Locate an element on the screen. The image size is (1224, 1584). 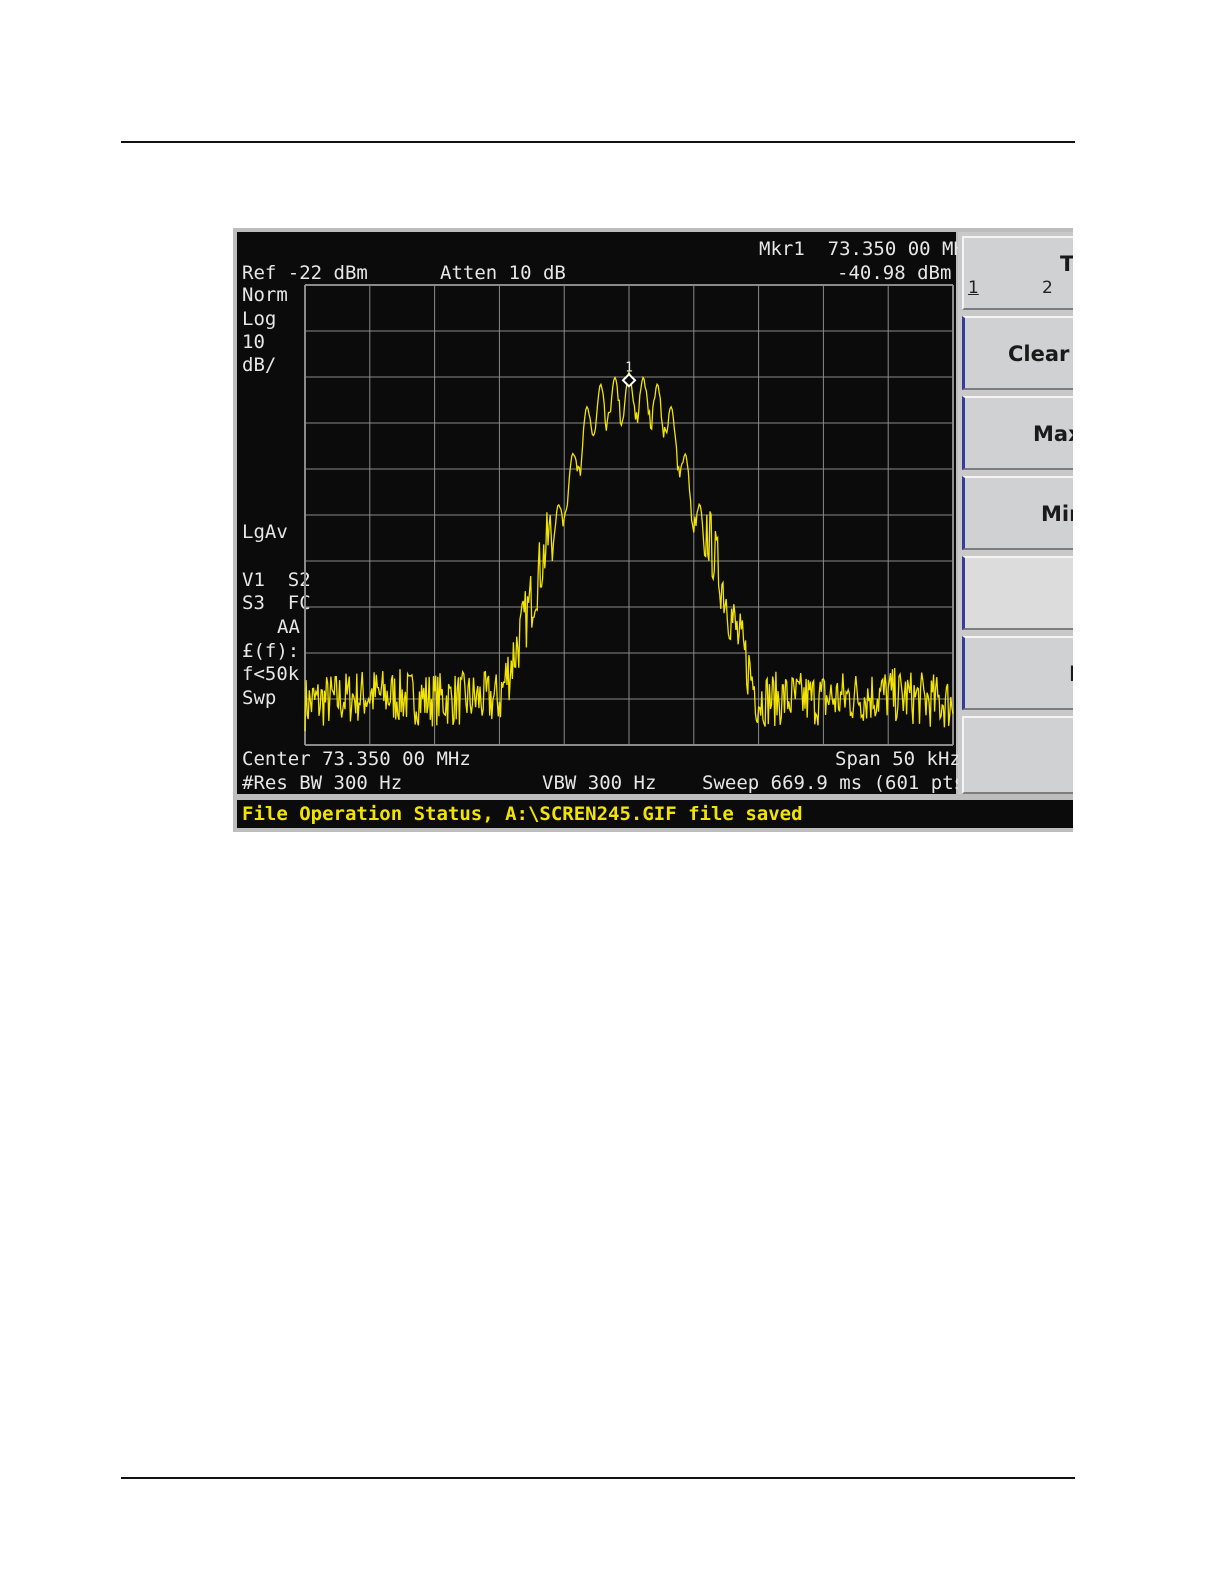
marker-1: 1 is located at coordinates (629, 374).